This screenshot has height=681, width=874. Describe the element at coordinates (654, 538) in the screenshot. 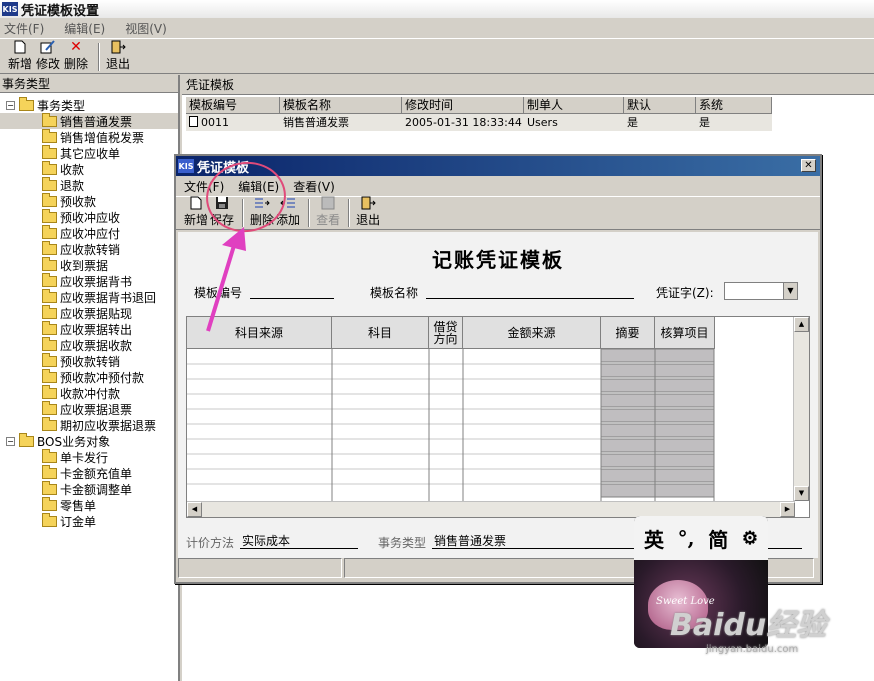

I see `ime-english-toggle: 英` at that location.